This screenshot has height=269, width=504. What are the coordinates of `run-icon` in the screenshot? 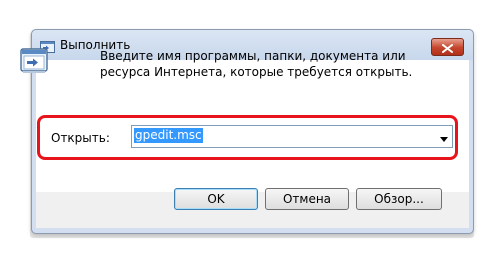 It's located at (34, 61).